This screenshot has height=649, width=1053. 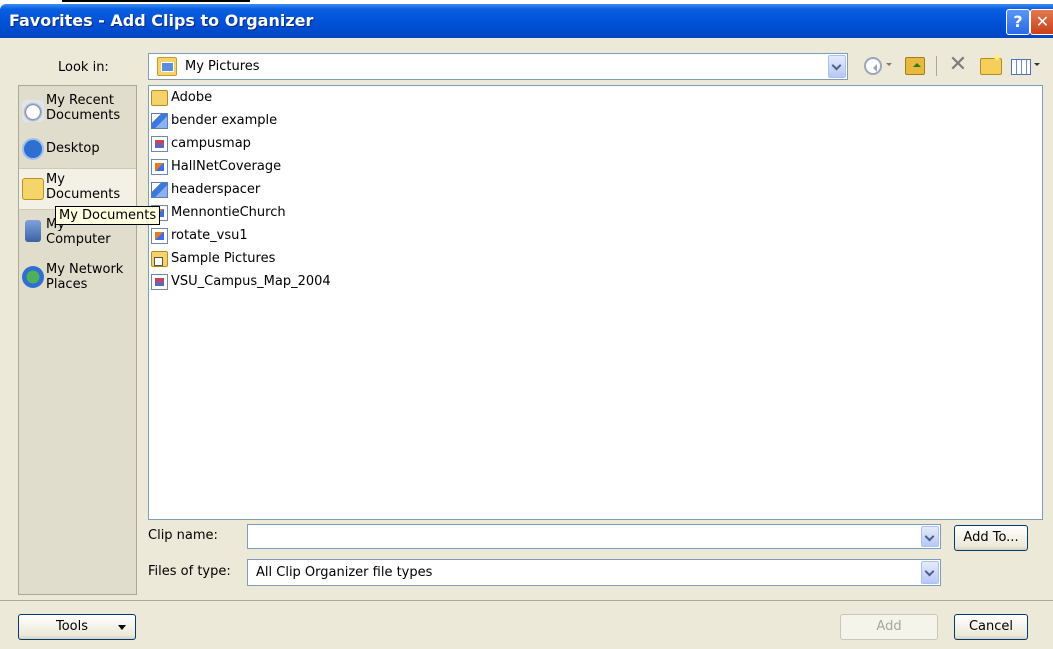 I want to click on window-title: Favorites - Add Clips to Organizer, so click(x=161, y=20).